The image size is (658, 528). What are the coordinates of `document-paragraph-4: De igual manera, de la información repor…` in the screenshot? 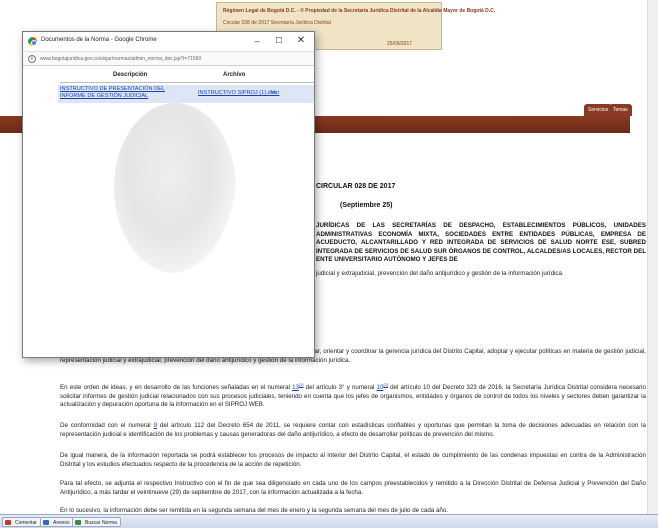 It's located at (353, 460).